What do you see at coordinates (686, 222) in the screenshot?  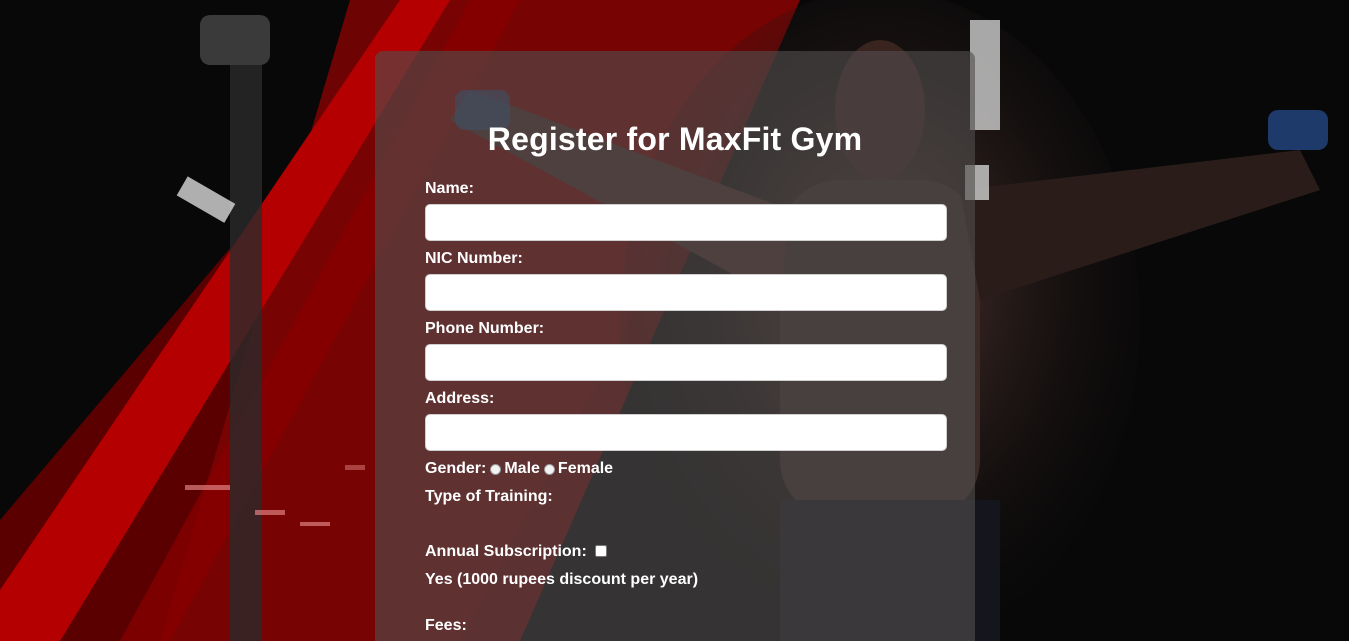 I see `name-input` at bounding box center [686, 222].